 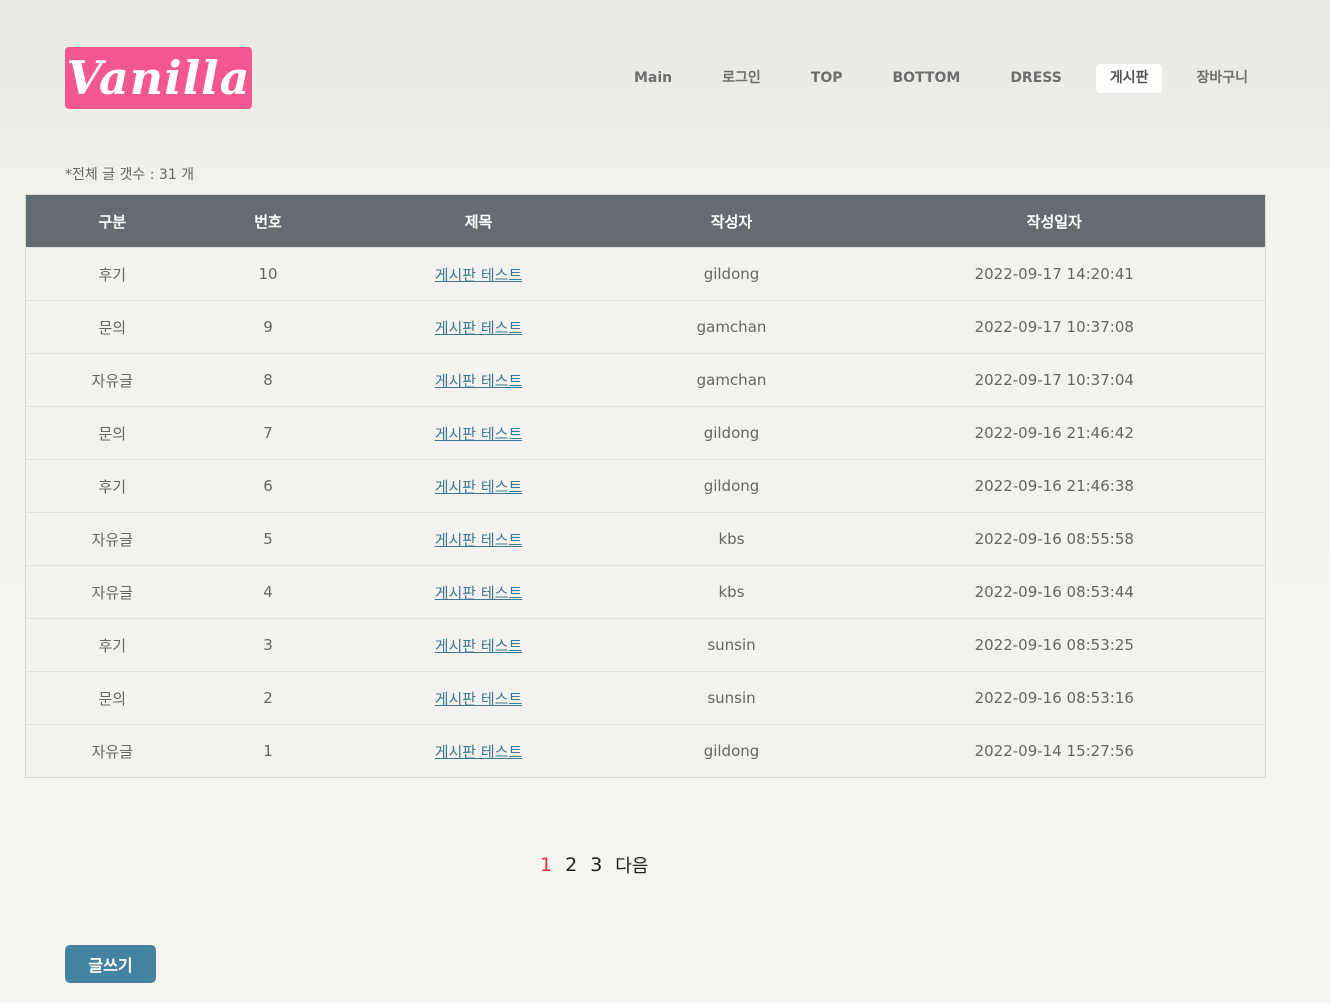 I want to click on nav-item-board: 게시판, so click(x=1129, y=78).